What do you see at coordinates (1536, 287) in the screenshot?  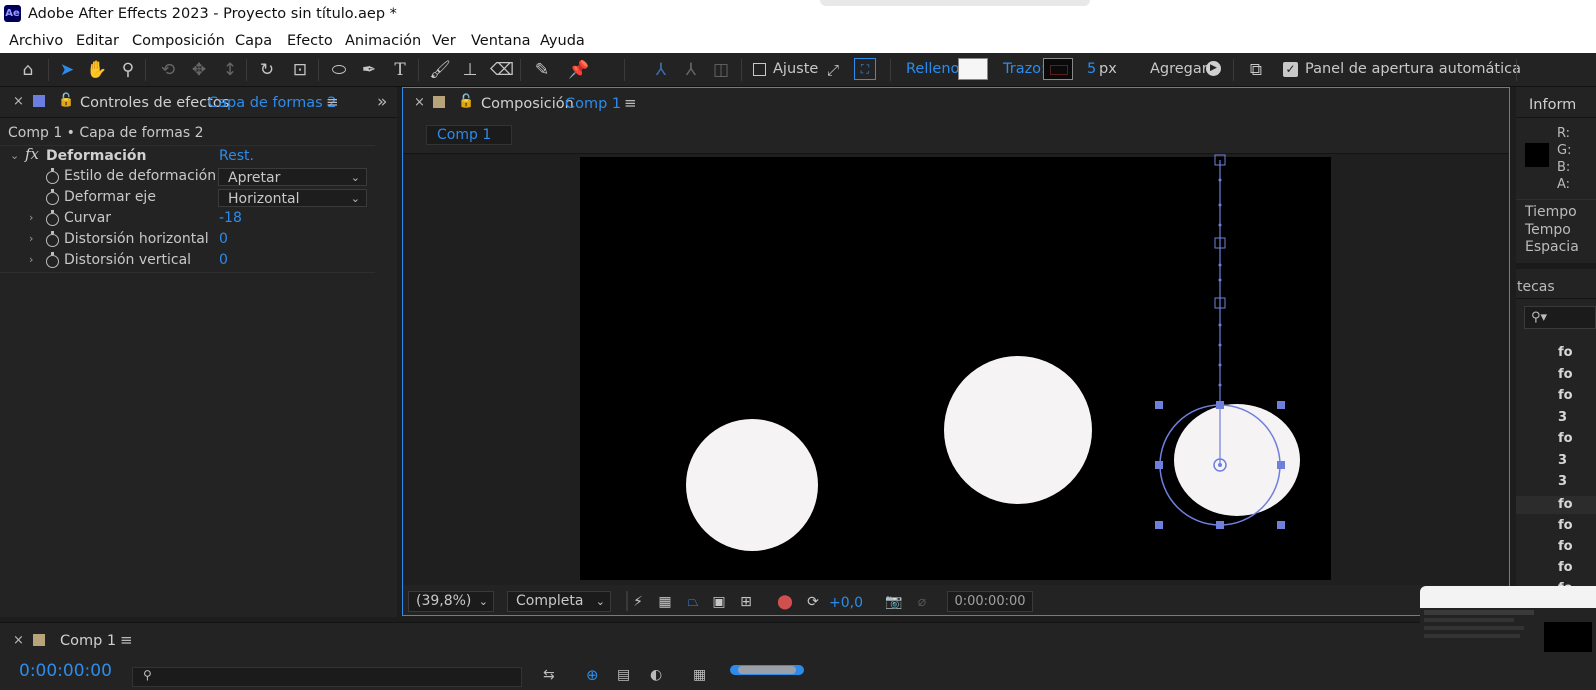 I see `libraries-panel-title: tecas` at bounding box center [1536, 287].